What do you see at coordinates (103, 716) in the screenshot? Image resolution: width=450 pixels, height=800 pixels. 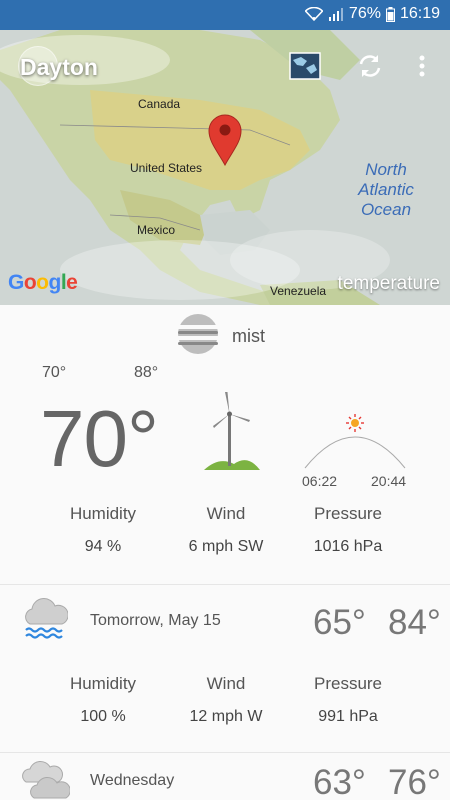 I see `forecast-humidity-value: 100 %` at bounding box center [103, 716].